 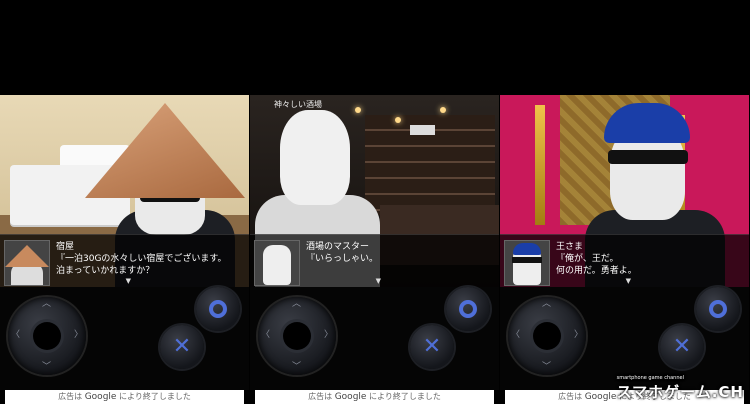 I want to click on straw-hat, so click(x=165, y=150).